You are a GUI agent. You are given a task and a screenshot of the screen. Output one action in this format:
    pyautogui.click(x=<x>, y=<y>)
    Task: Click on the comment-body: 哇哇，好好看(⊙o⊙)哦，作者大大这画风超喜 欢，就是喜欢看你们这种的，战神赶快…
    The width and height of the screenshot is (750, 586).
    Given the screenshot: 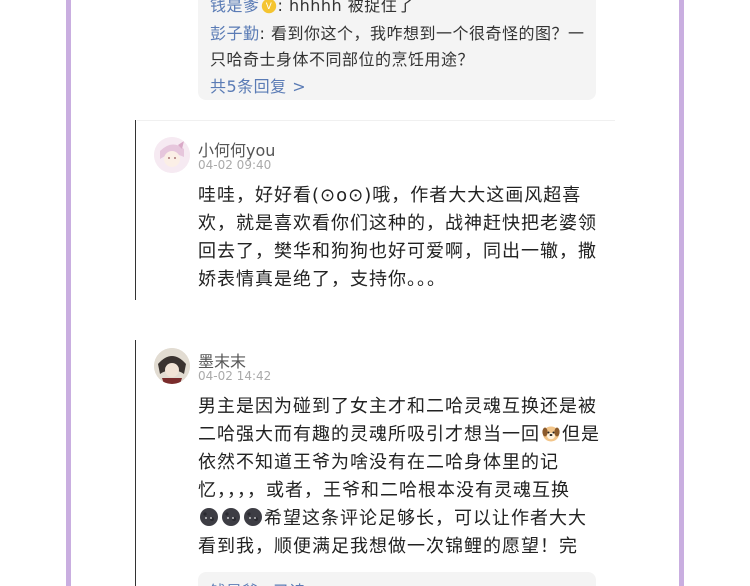 What is the action you would take?
    pyautogui.click(x=397, y=238)
    